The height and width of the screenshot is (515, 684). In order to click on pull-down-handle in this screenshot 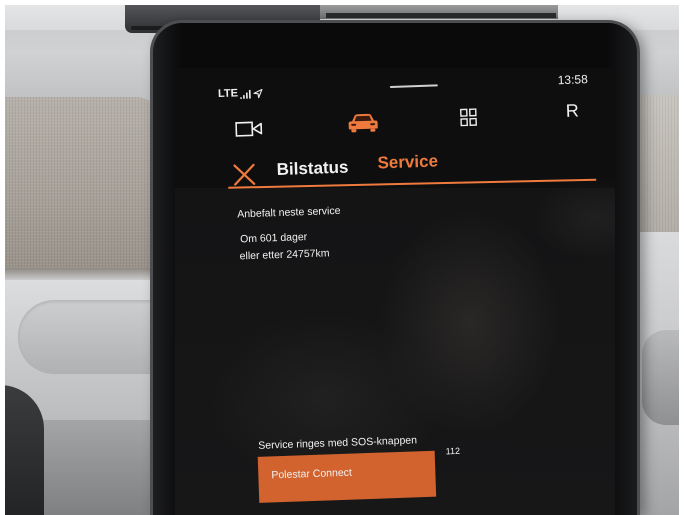, I will do `click(413, 86)`.